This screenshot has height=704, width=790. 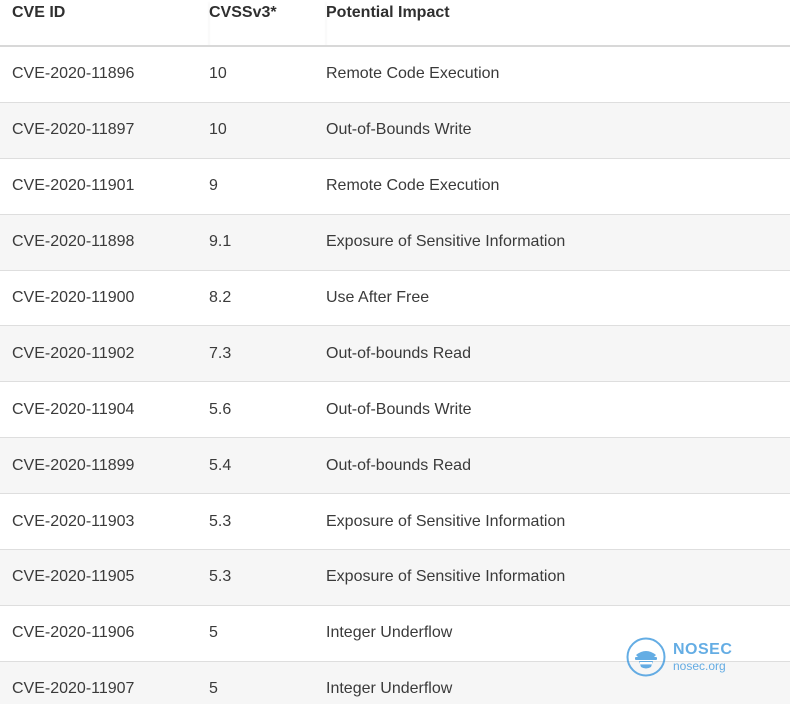 I want to click on table-row: CVE-2020-11896 10 Remote Code Execution, so click(x=395, y=74).